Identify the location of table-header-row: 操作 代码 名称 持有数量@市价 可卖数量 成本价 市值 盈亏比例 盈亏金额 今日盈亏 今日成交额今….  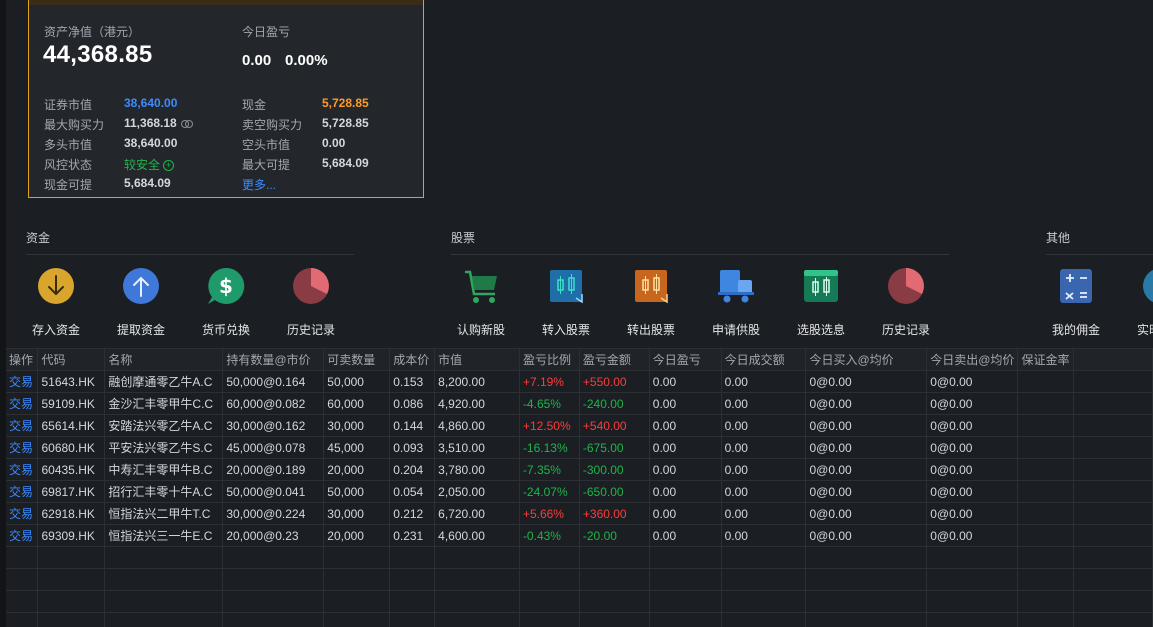
(579, 359).